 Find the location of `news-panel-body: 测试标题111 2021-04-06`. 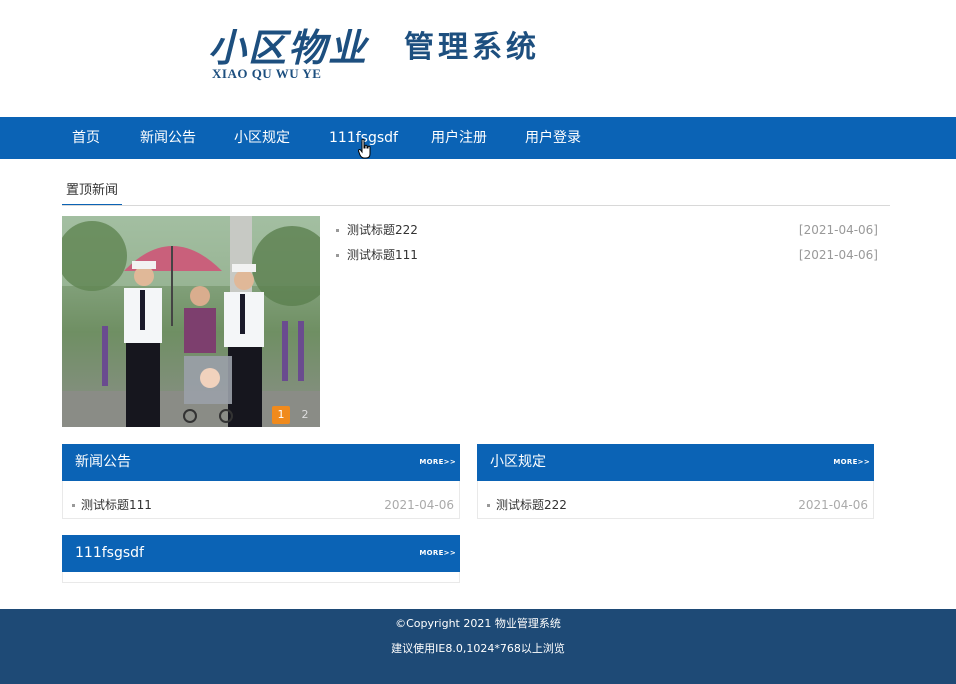

news-panel-body: 测试标题111 2021-04-06 is located at coordinates (261, 500).